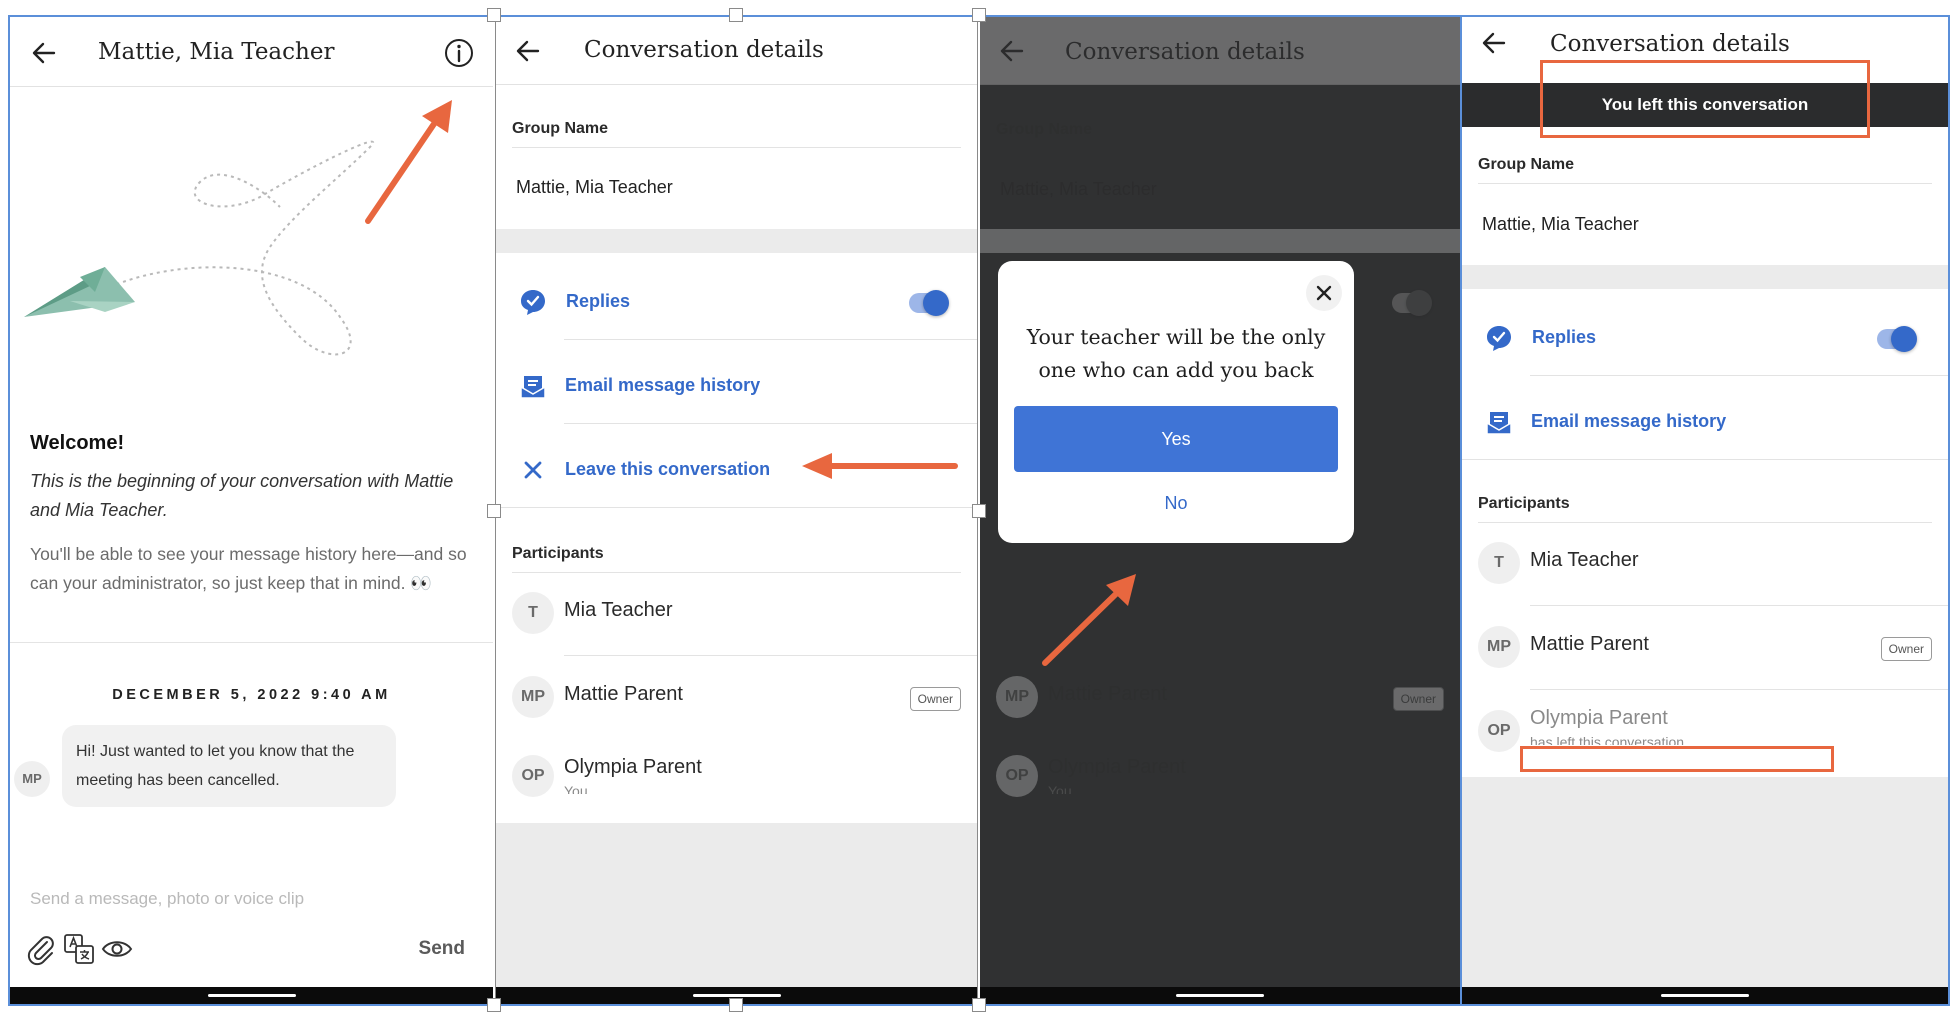 Image resolution: width=1958 pixels, height=1015 pixels. I want to click on close-icon, so click(1324, 293).